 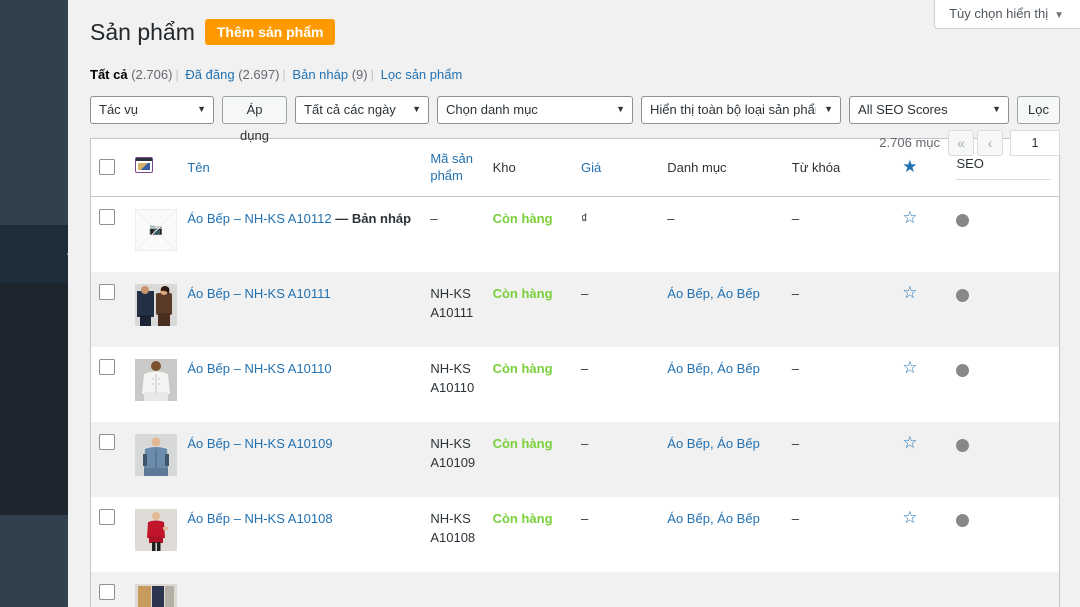 I want to click on status-filter-sorting: Lọc sản phẩm, so click(x=422, y=74).